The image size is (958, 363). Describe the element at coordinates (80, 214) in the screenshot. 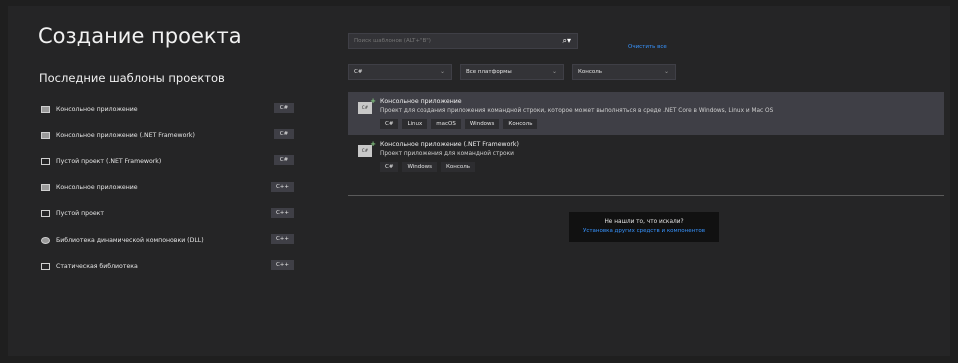

I see `recent-item-label: Пустой проект` at that location.